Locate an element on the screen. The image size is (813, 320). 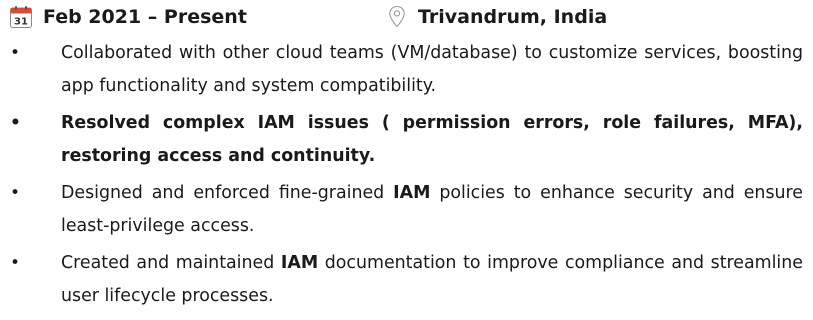
bullet-text-start: Created and maintained is located at coordinates (171, 263).